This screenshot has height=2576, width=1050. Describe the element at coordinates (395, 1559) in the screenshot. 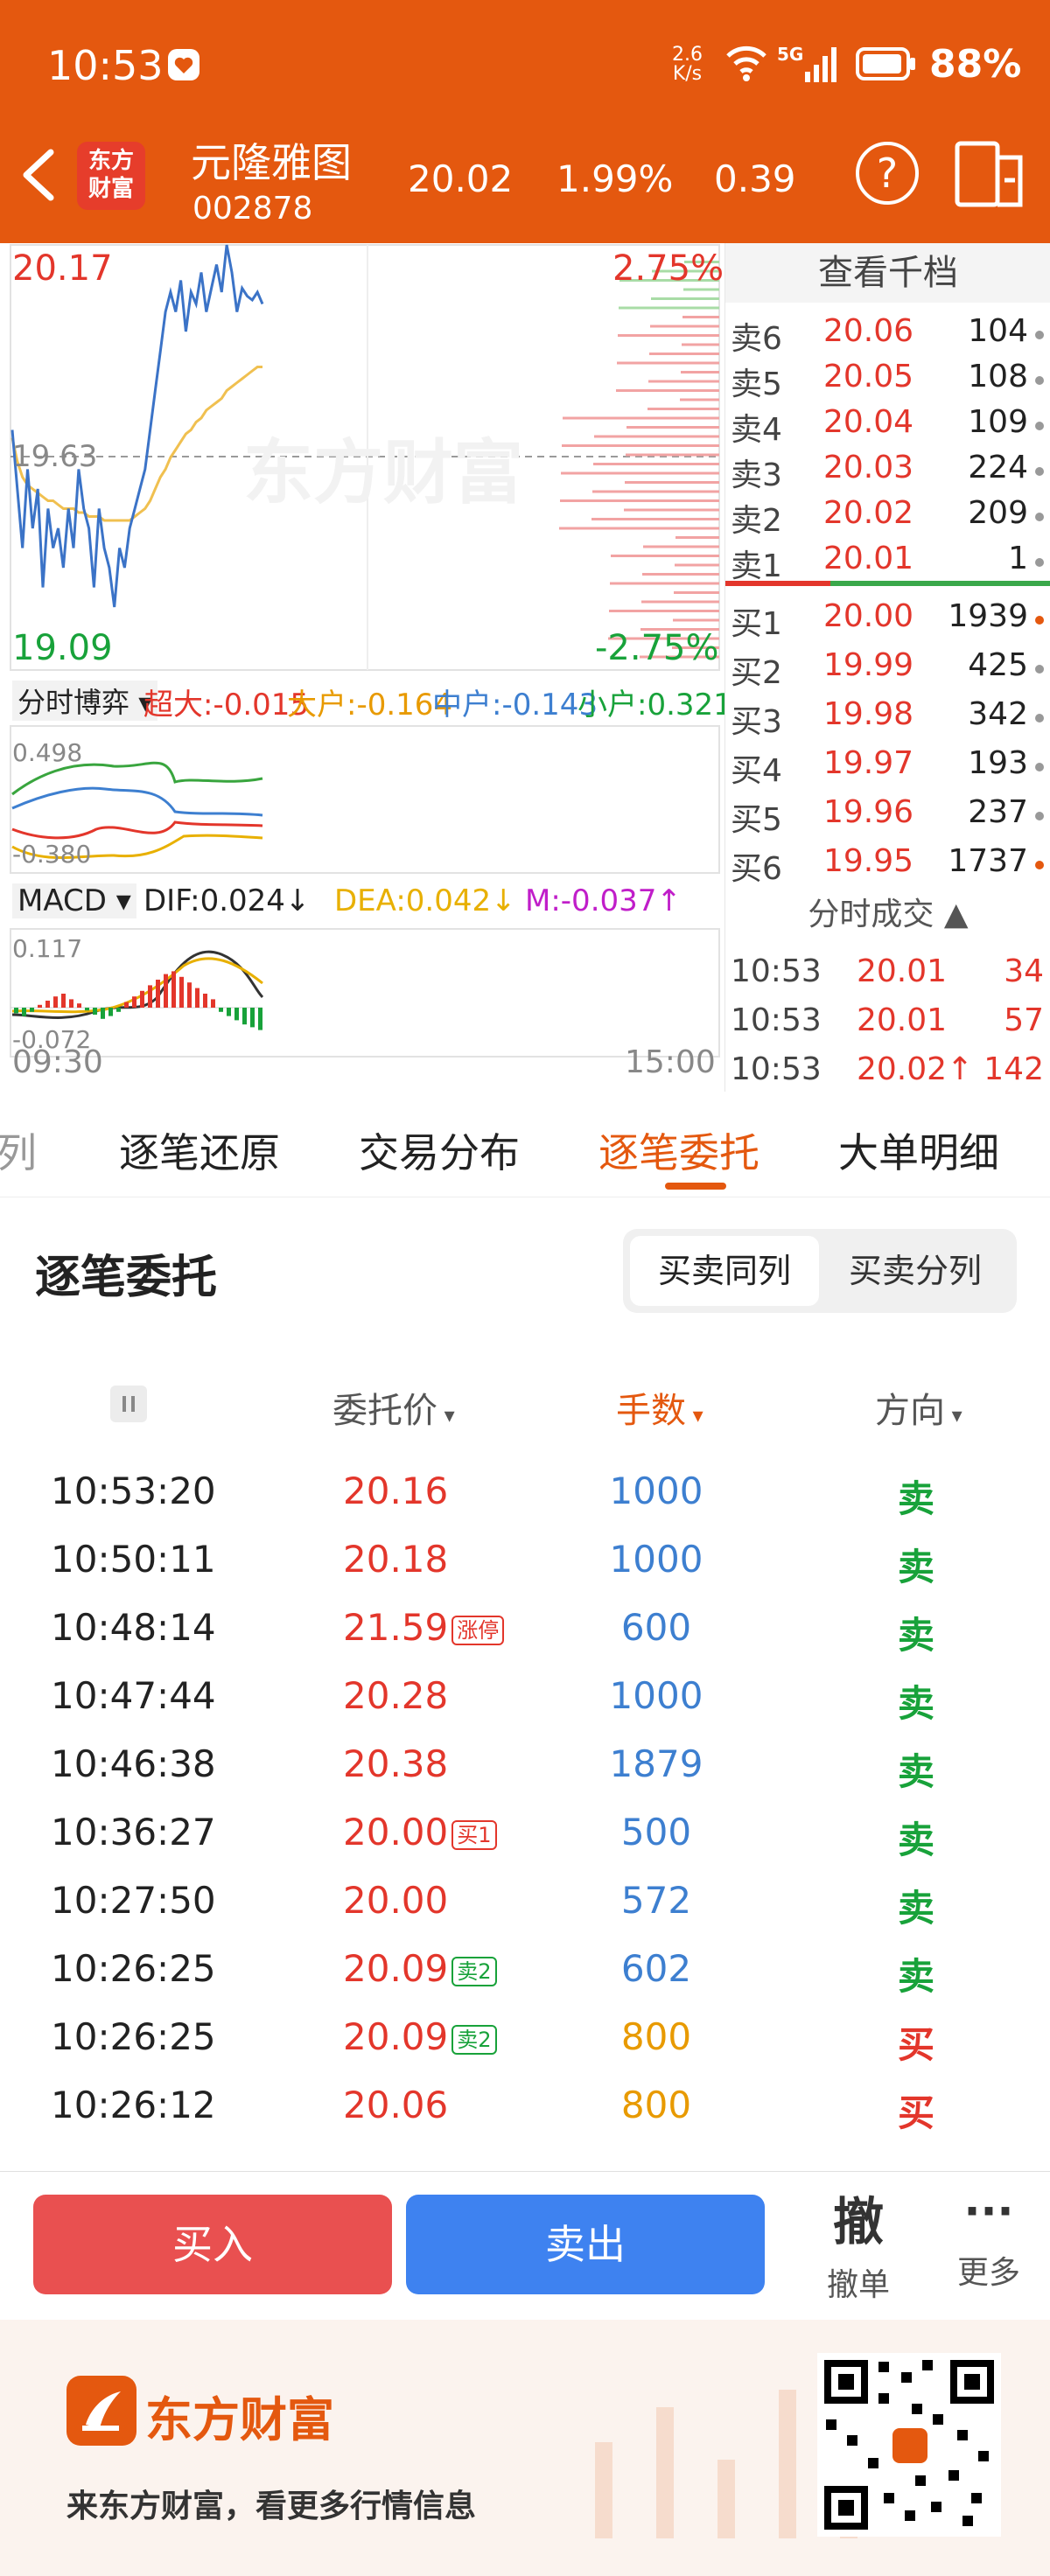

I see `entrust-price-cell: 20.18` at that location.